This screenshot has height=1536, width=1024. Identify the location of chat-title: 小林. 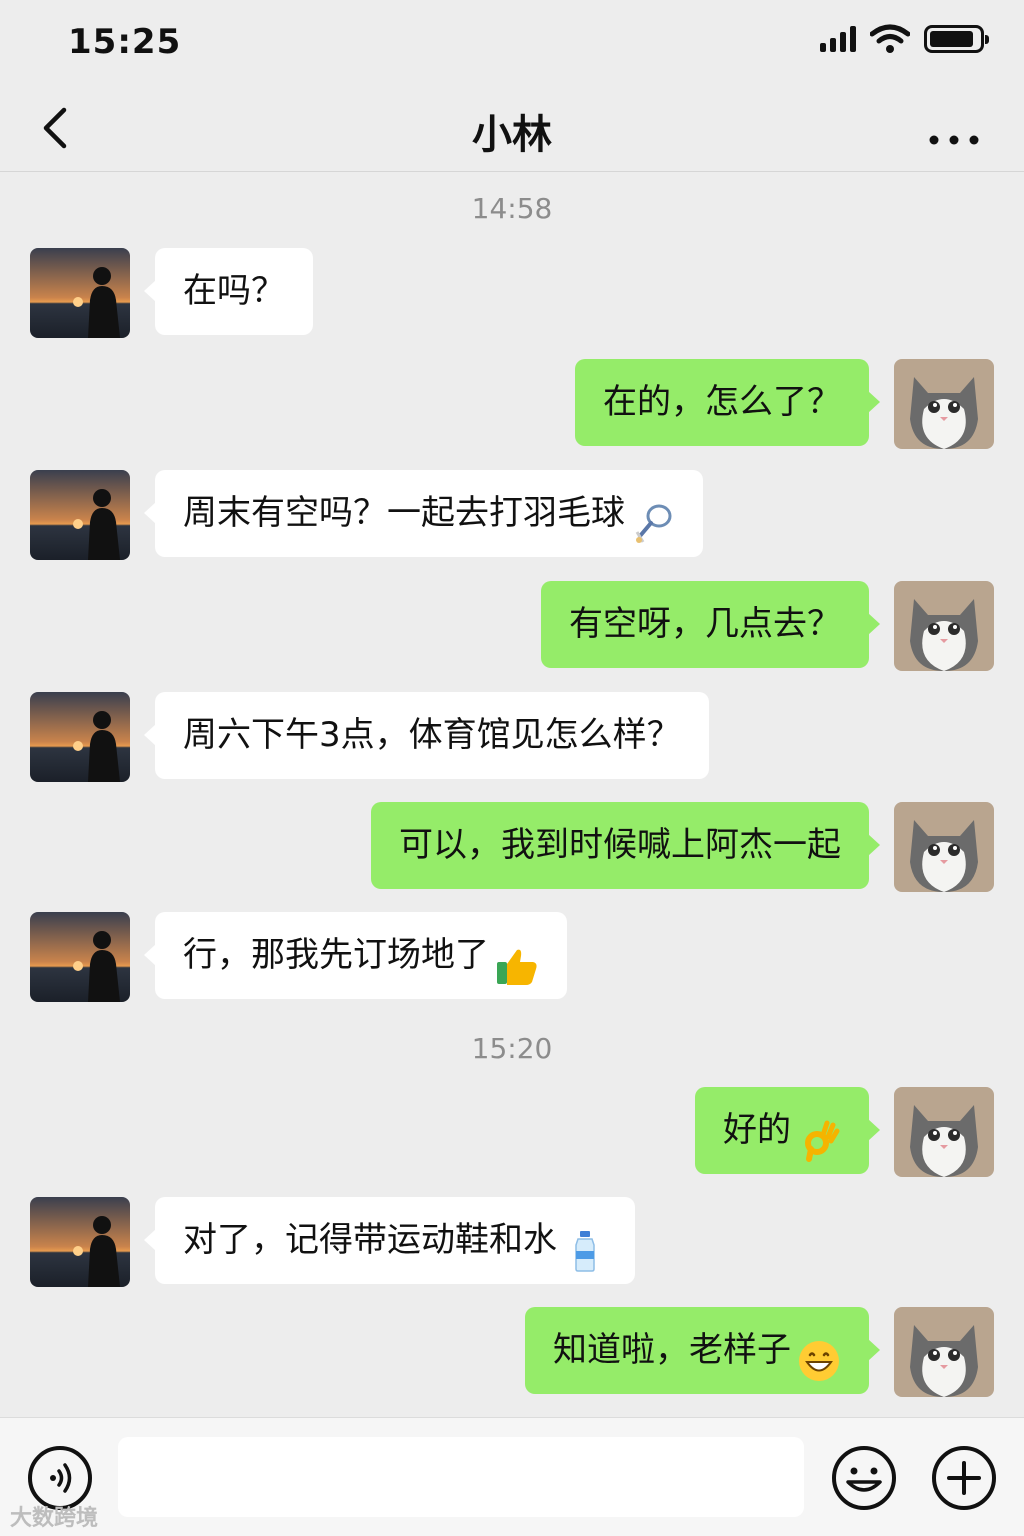
(512, 135).